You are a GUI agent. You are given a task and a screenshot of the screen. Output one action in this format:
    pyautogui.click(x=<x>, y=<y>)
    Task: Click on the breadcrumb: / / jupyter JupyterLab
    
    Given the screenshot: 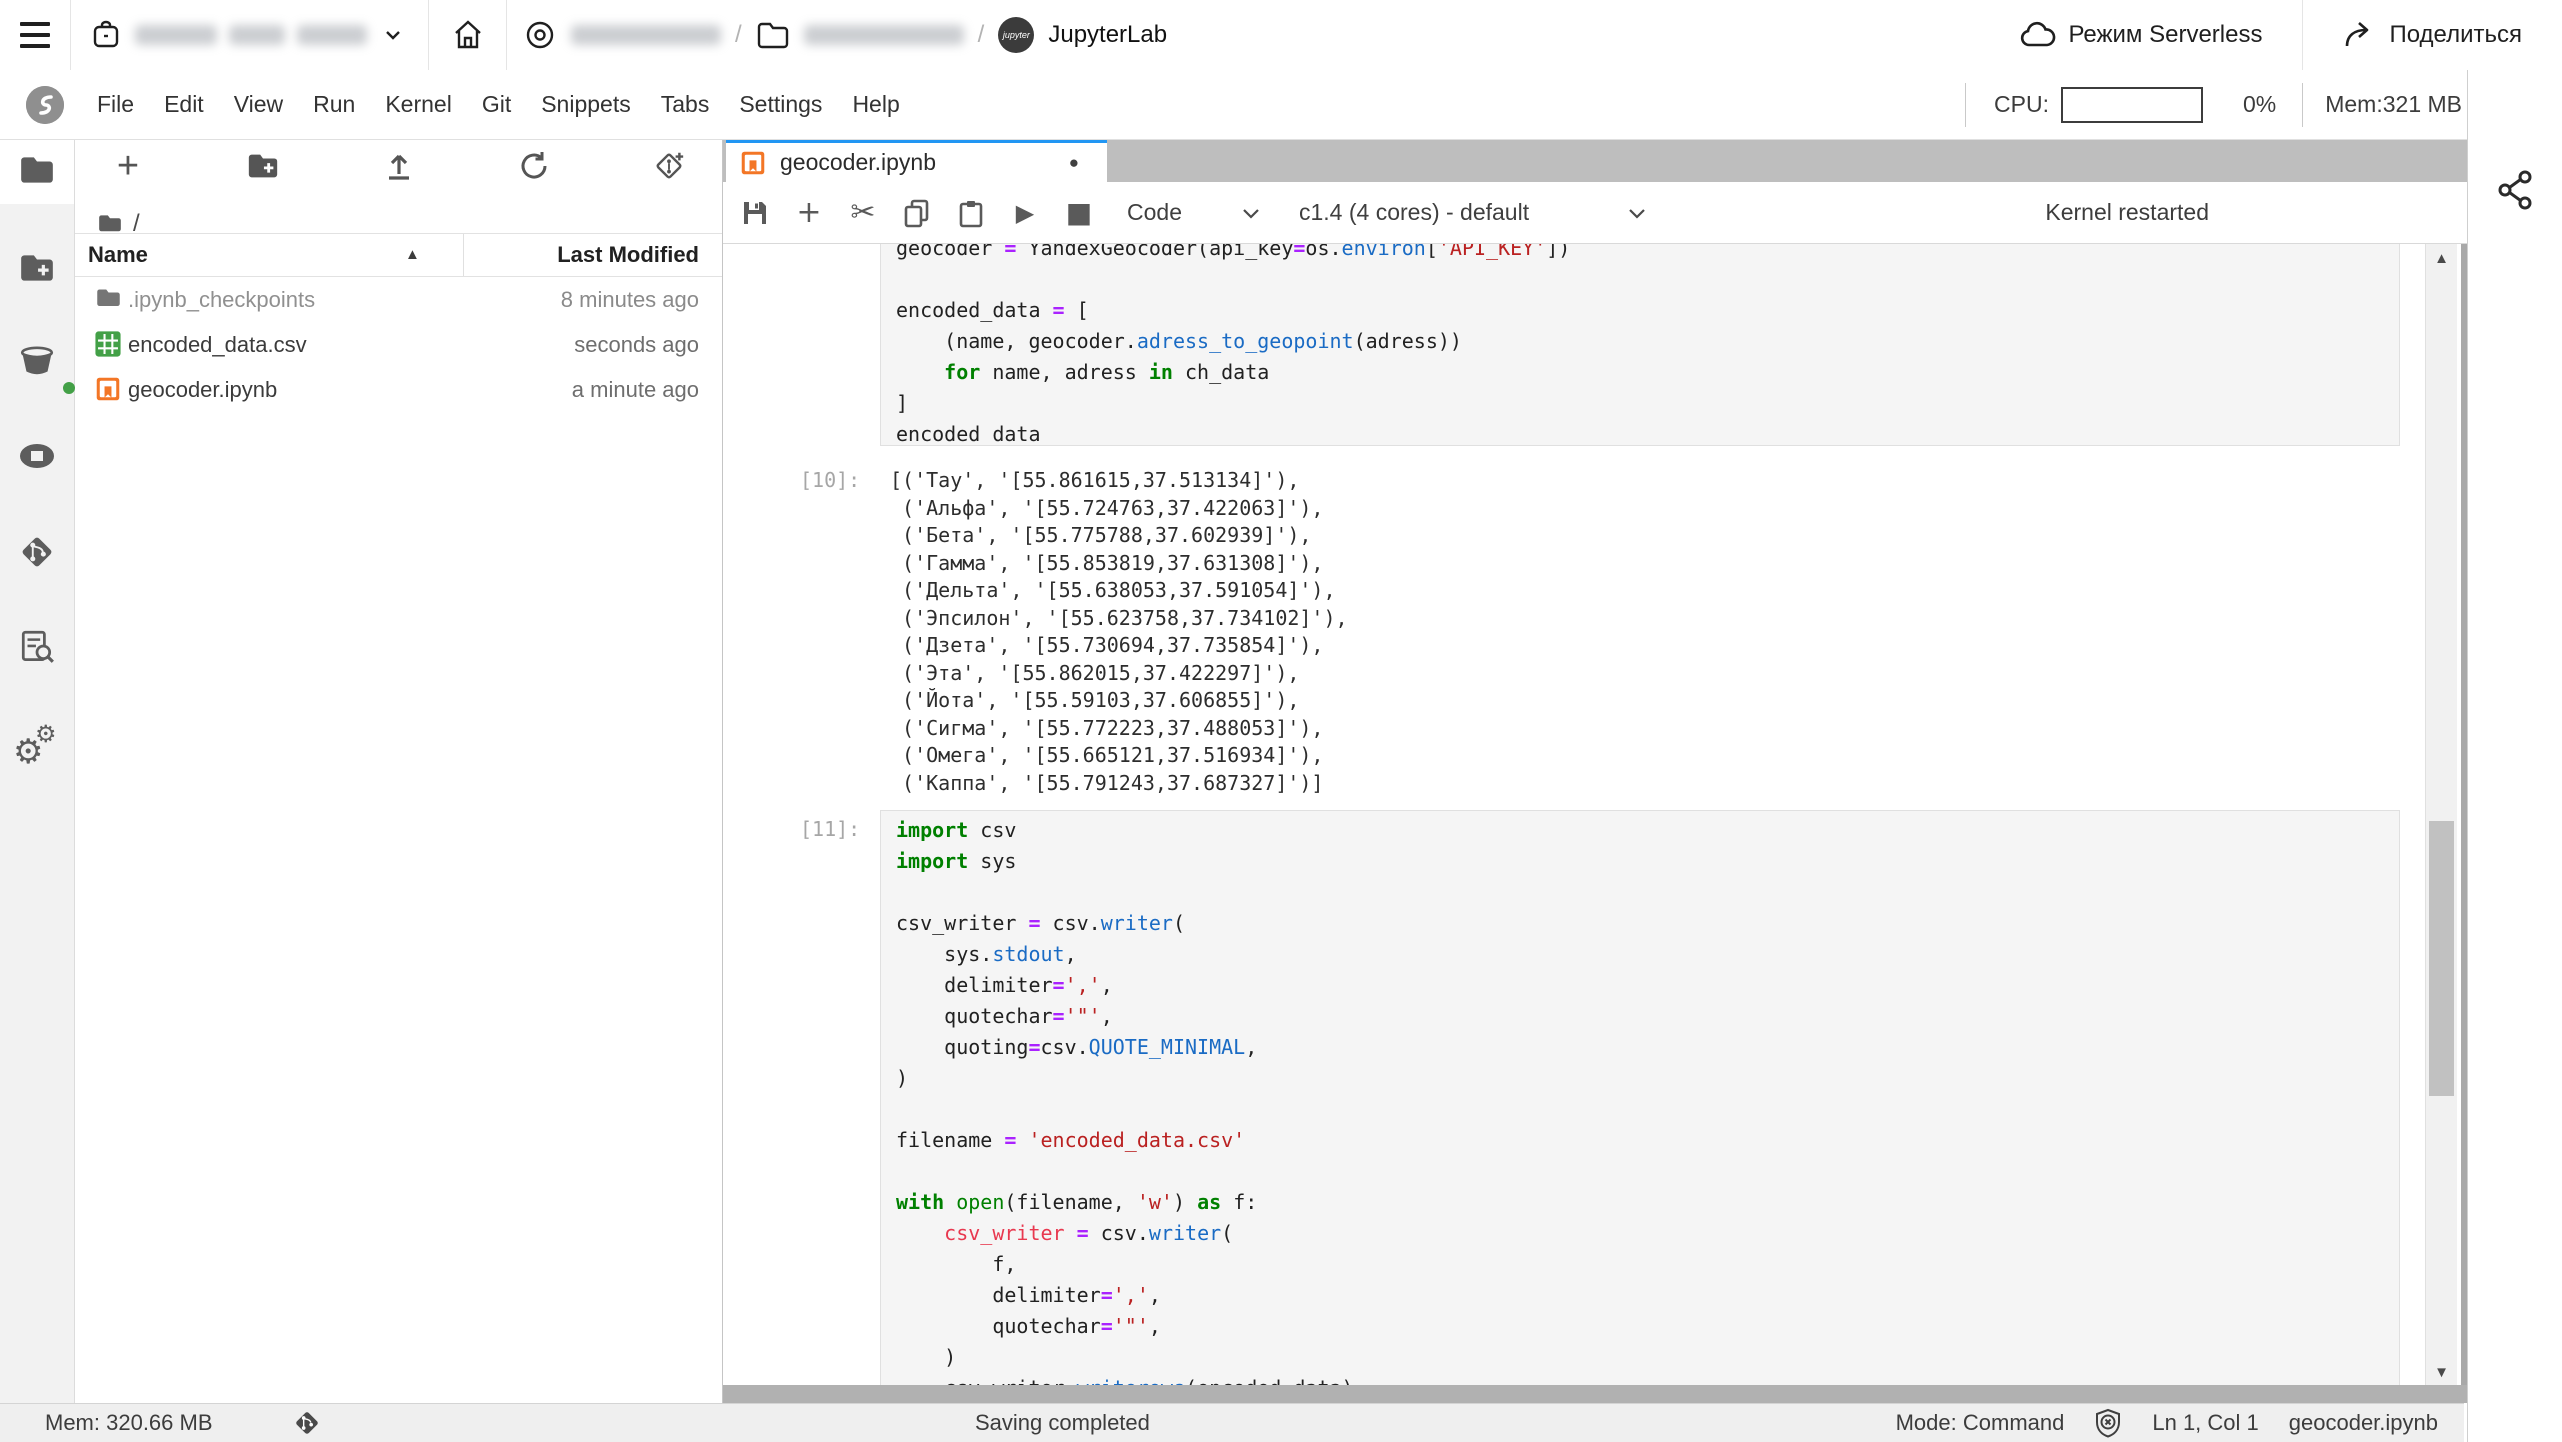 What is the action you would take?
    pyautogui.click(x=837, y=35)
    